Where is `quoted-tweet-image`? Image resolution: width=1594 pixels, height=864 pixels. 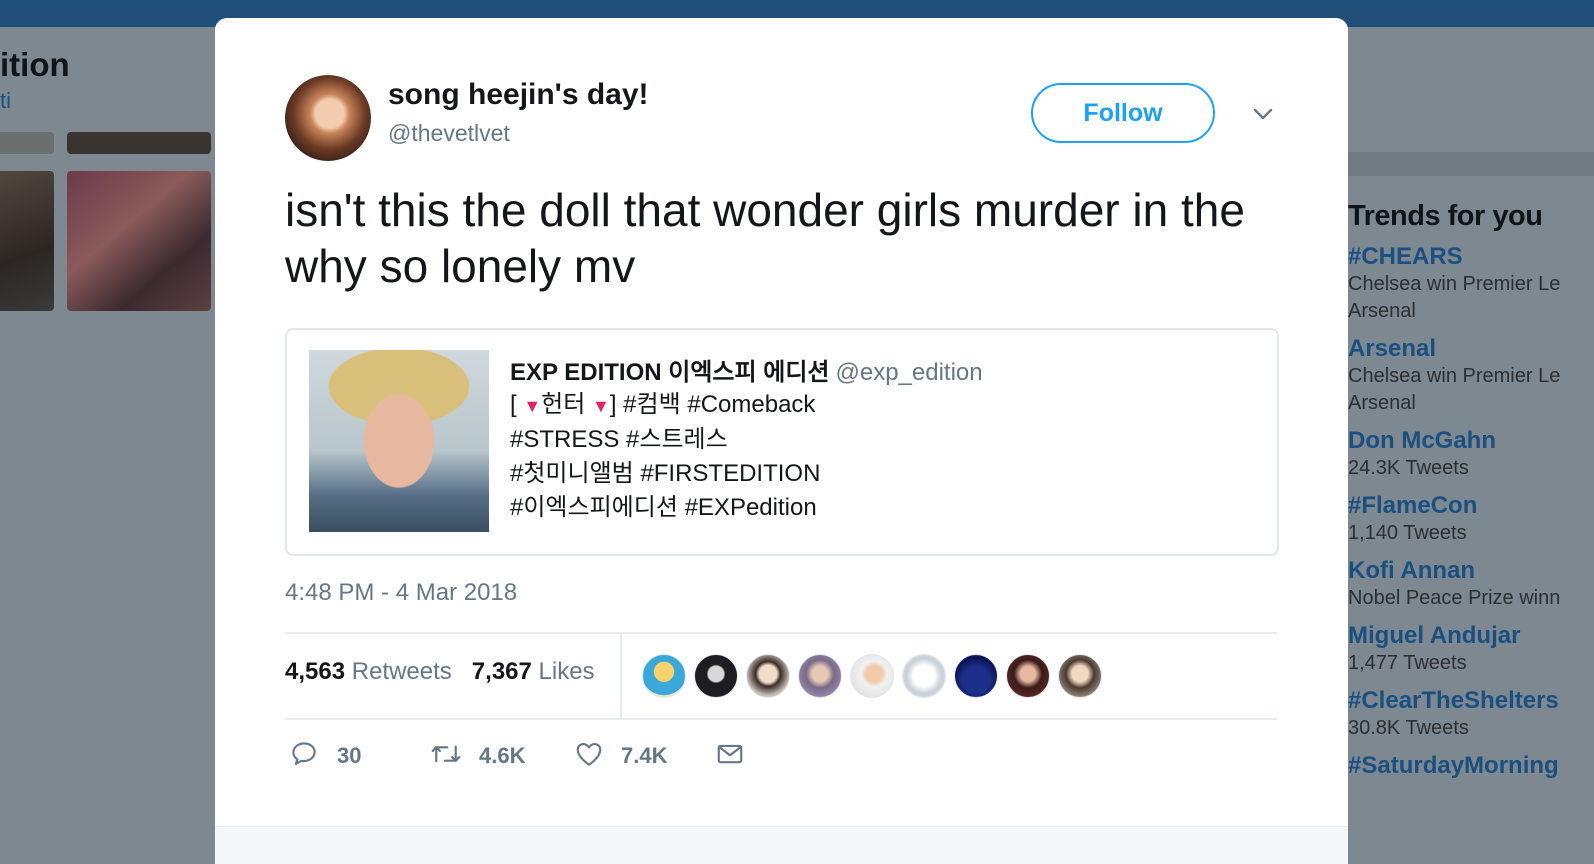 quoted-tweet-image is located at coordinates (399, 441).